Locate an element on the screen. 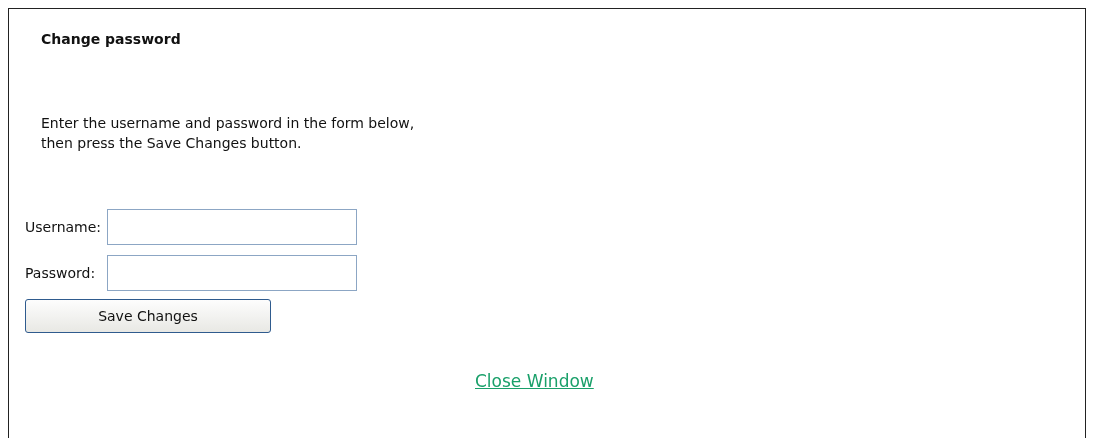 The image size is (1096, 438). page-title: Change password is located at coordinates (111, 39).